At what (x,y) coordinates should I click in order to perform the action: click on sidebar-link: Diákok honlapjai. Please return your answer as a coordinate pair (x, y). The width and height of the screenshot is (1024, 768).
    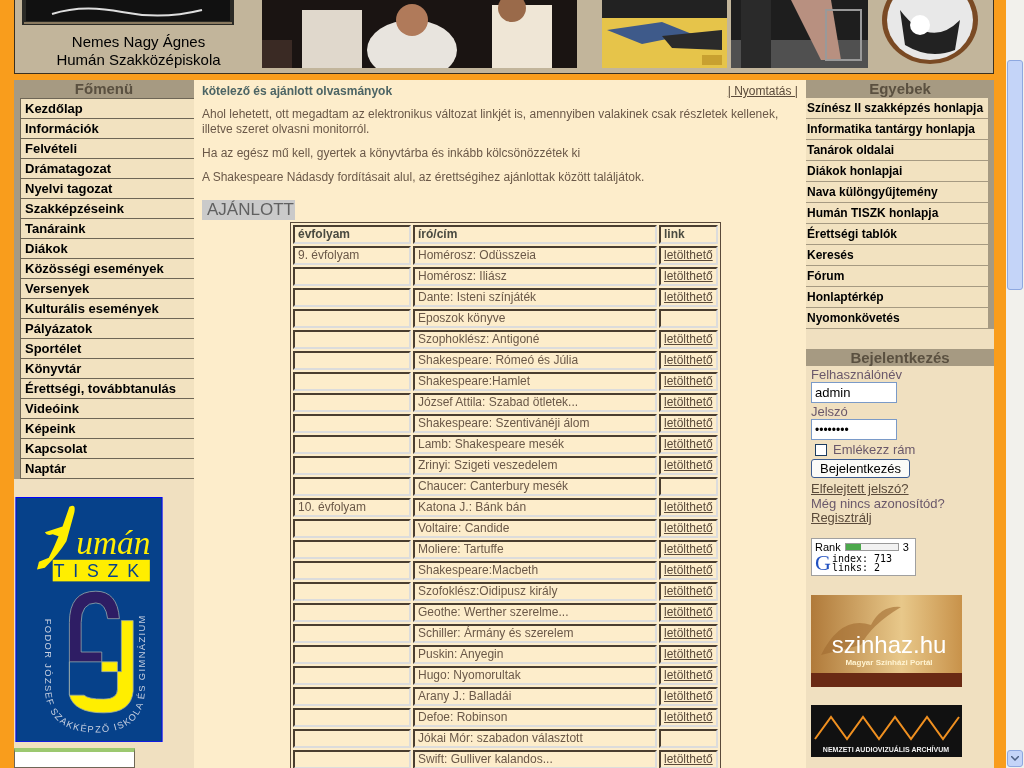
    Looking at the image, I should click on (897, 171).